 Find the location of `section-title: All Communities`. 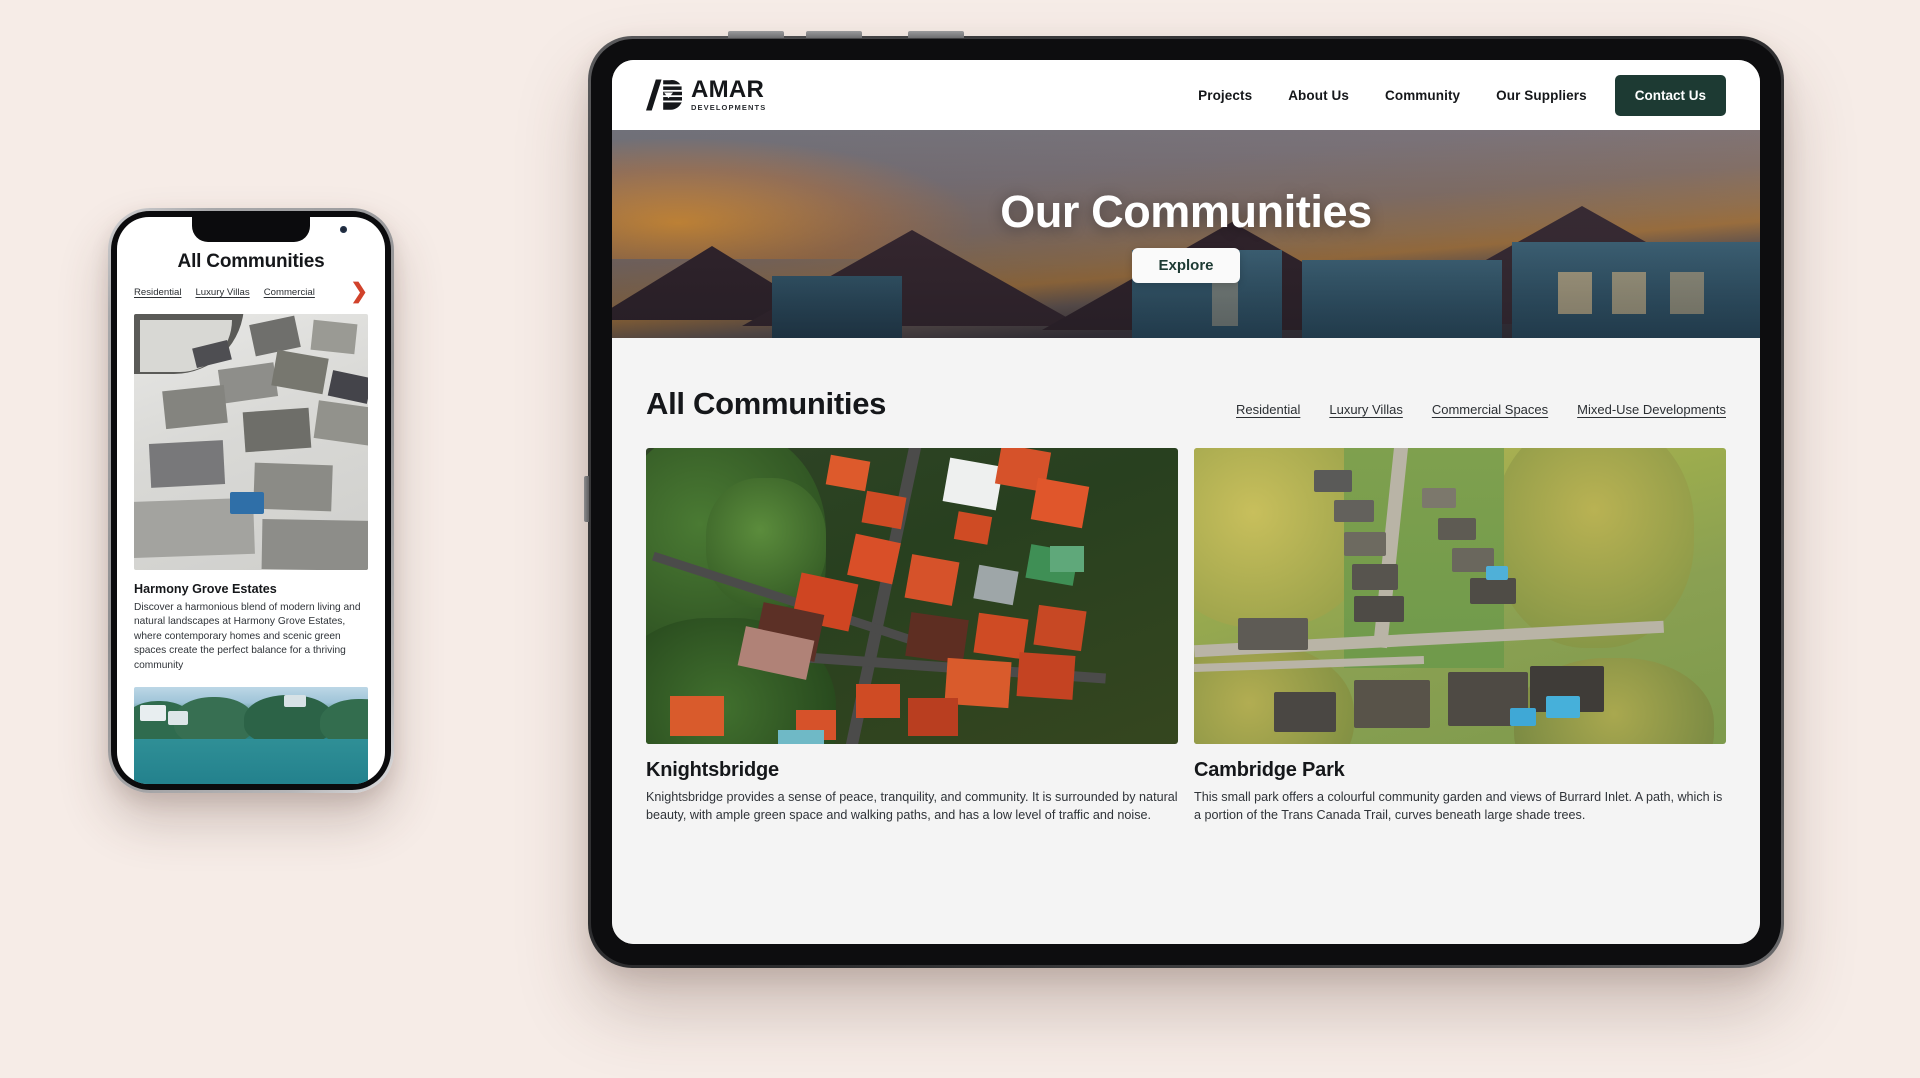

section-title: All Communities is located at coordinates (766, 403).